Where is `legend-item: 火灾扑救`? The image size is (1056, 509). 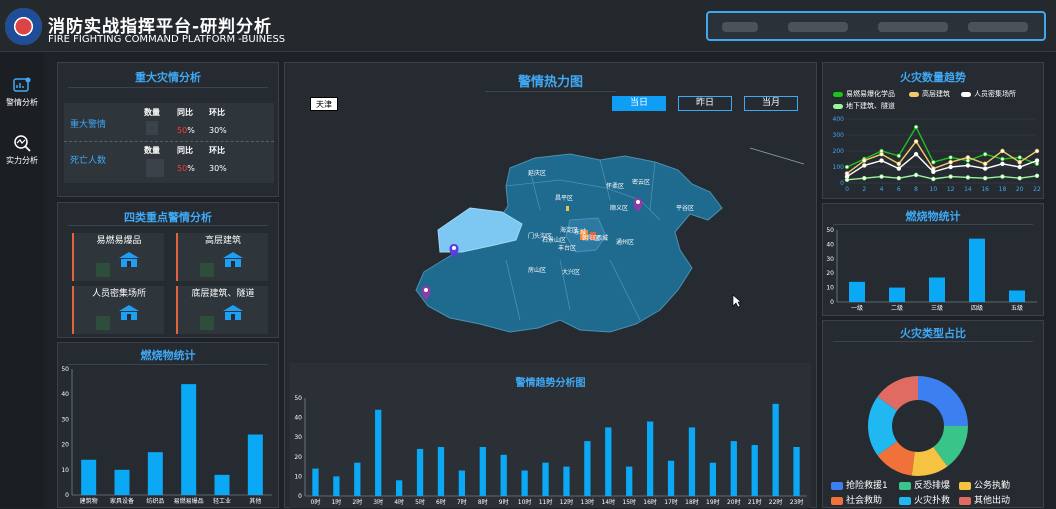
legend-item: 火灾扑救 is located at coordinates (924, 499).